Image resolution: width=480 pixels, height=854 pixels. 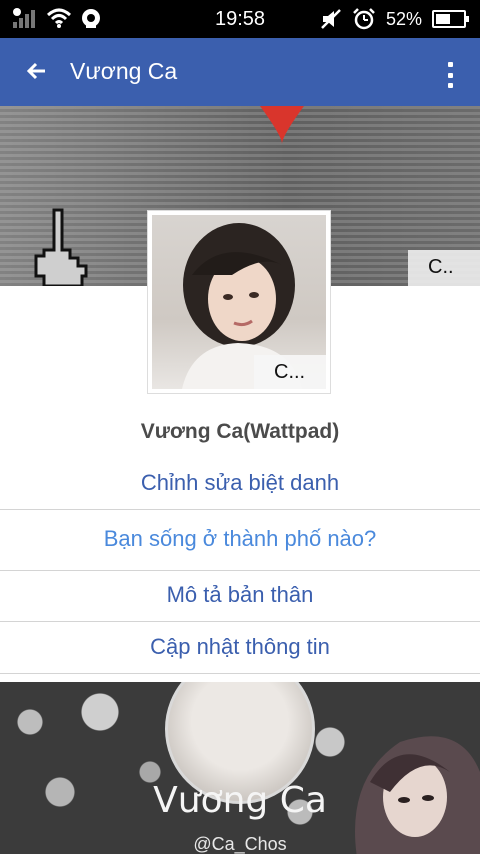 I want to click on describe-self-link: Mô tả bản thân, so click(x=240, y=595).